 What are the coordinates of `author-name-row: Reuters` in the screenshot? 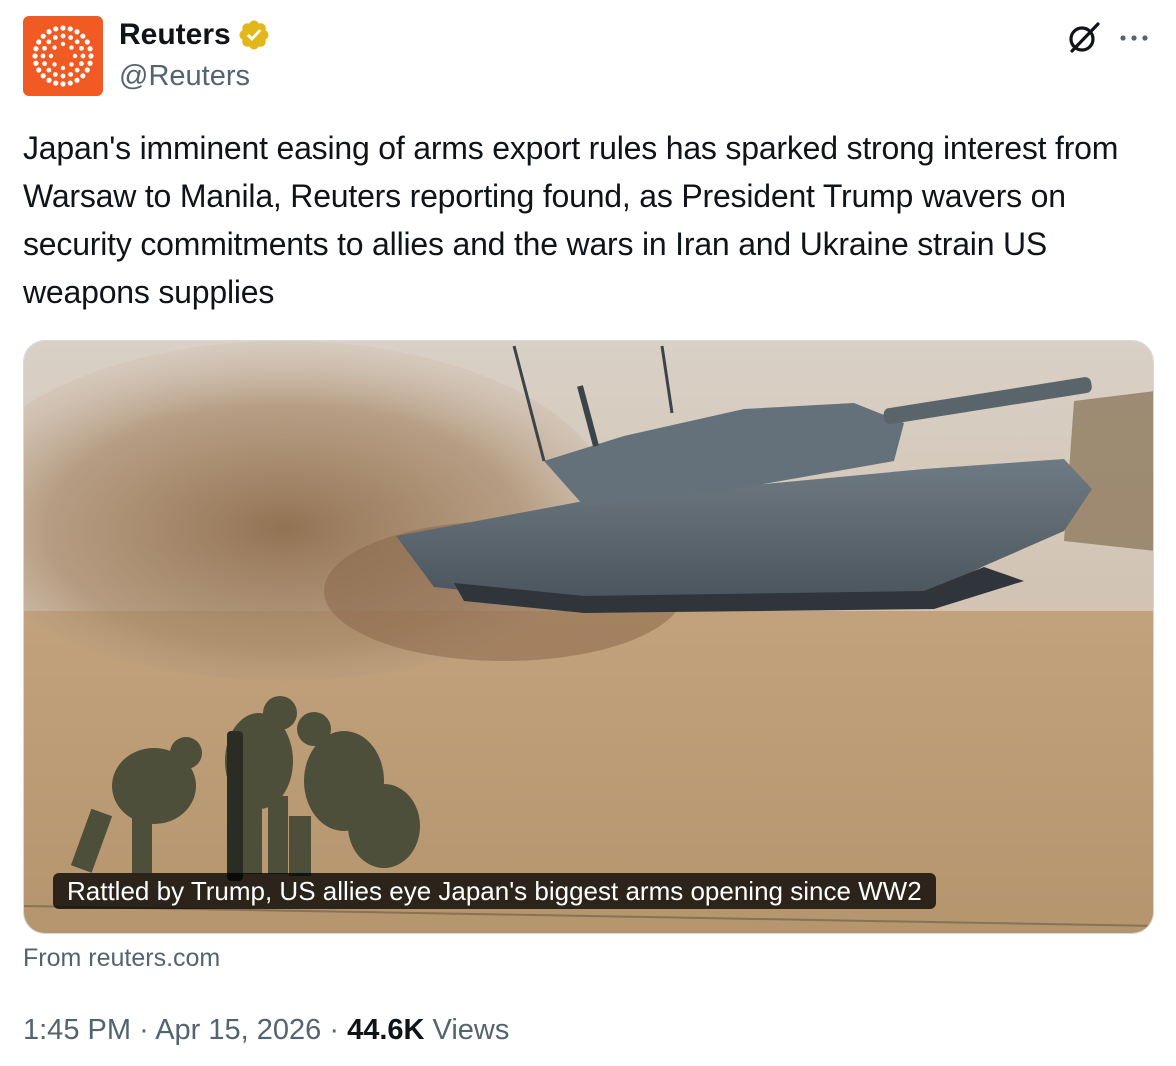 It's located at (195, 35).